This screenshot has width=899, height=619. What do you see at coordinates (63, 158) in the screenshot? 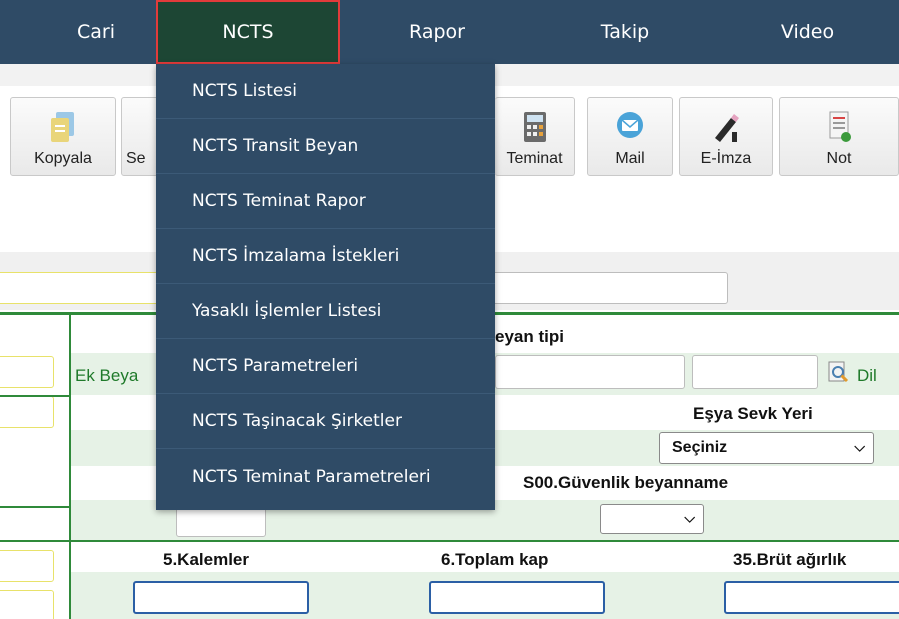
I see `copy-button-label: Kopyala` at bounding box center [63, 158].